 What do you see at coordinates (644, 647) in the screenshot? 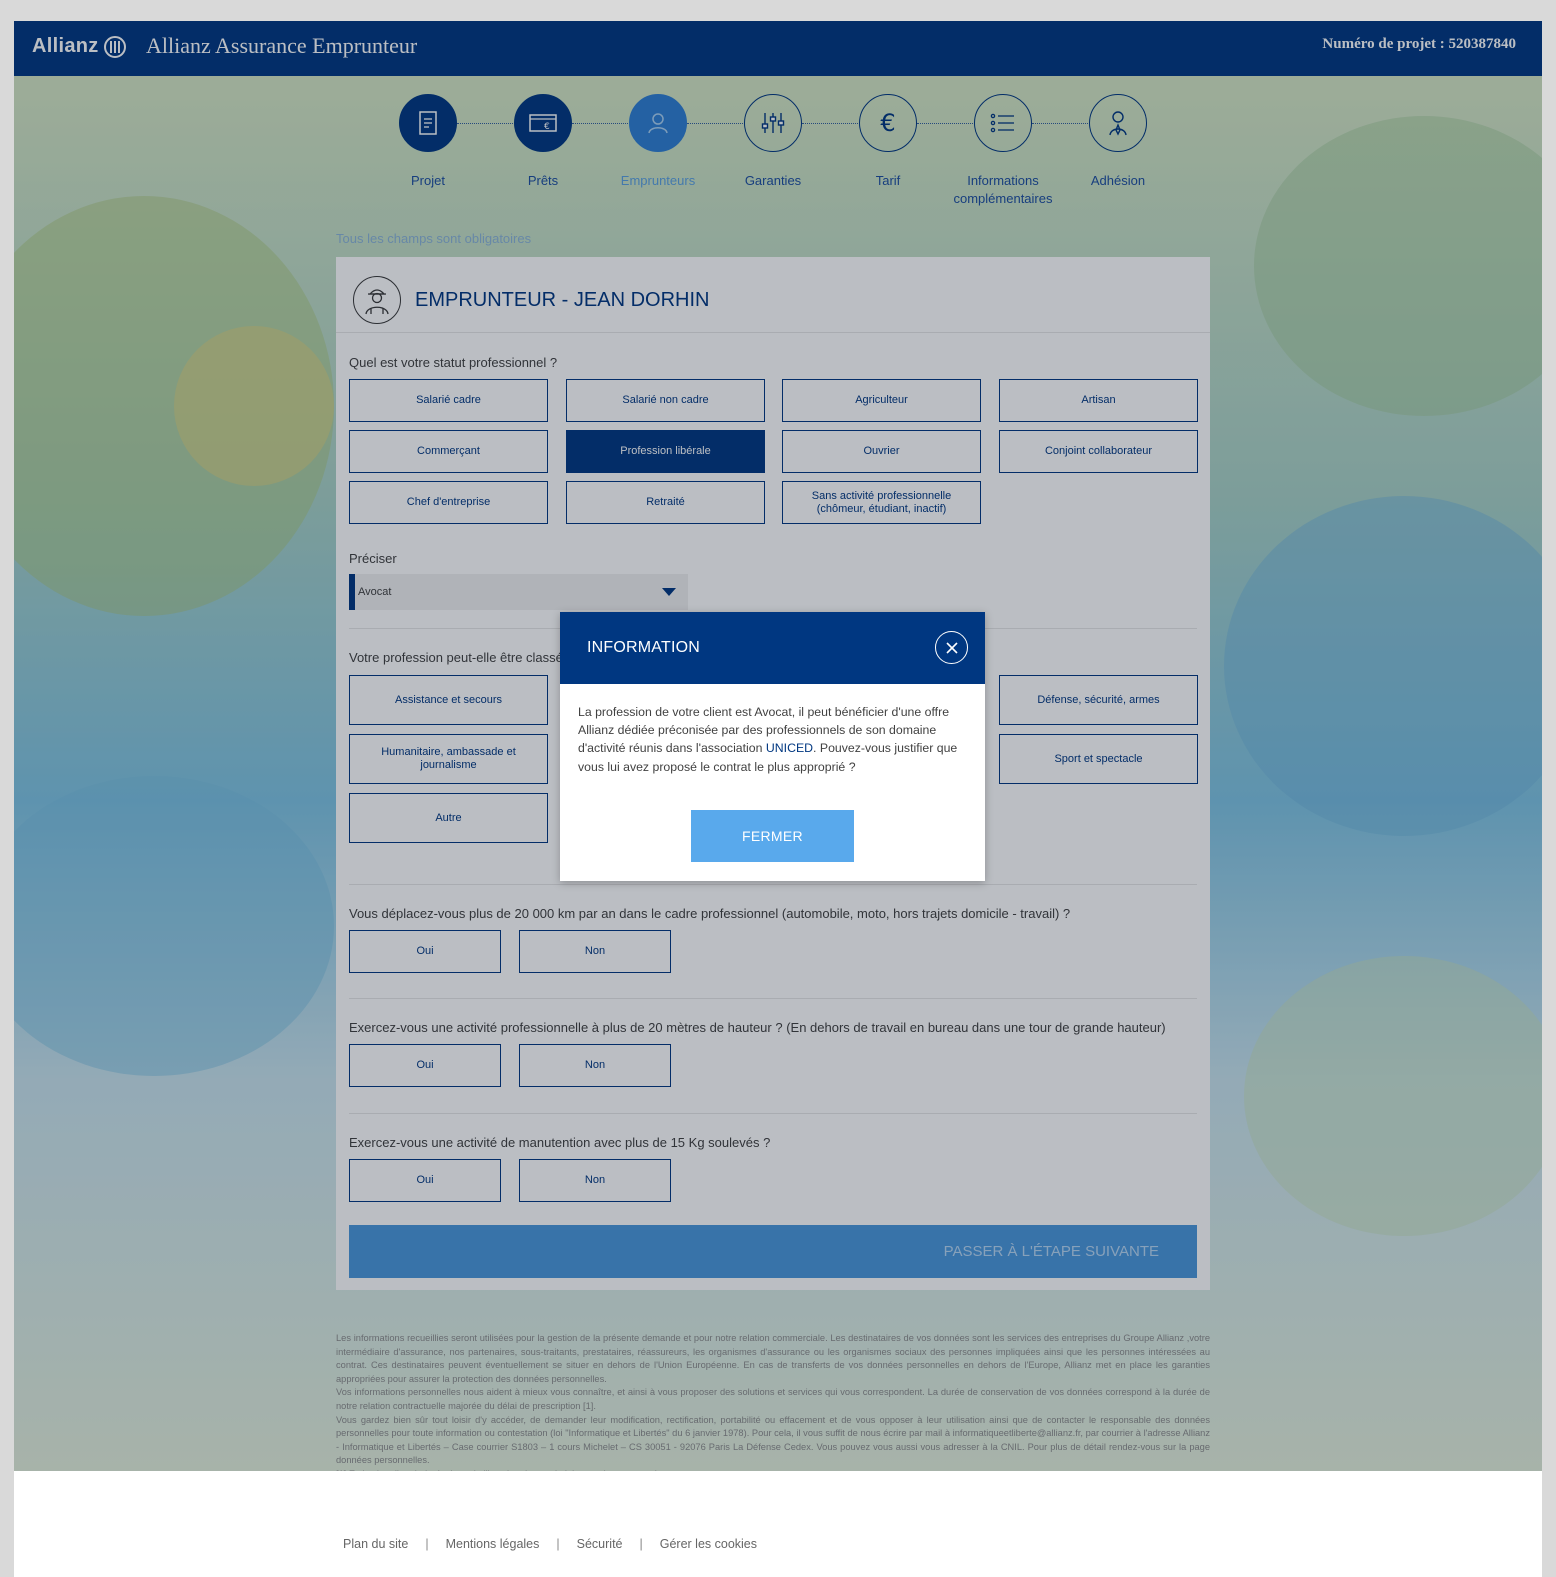
I see `modal-title: INFORMATION` at bounding box center [644, 647].